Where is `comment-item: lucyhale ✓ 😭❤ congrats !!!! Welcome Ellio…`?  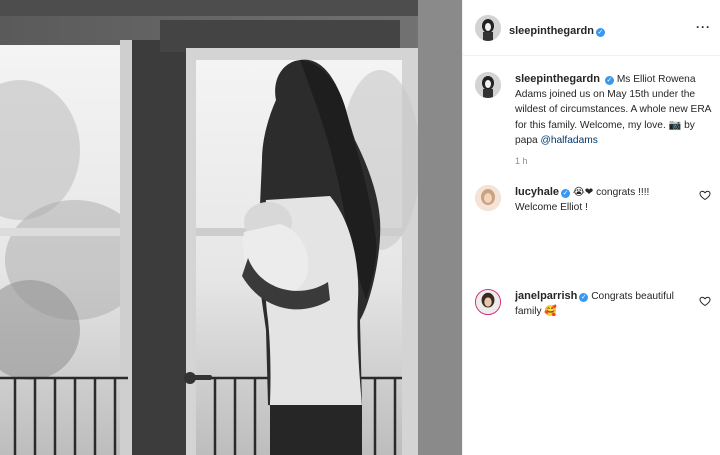 comment-item: lucyhale ✓ 😭❤ congrats !!!! Welcome Ellio… is located at coordinates (593, 205).